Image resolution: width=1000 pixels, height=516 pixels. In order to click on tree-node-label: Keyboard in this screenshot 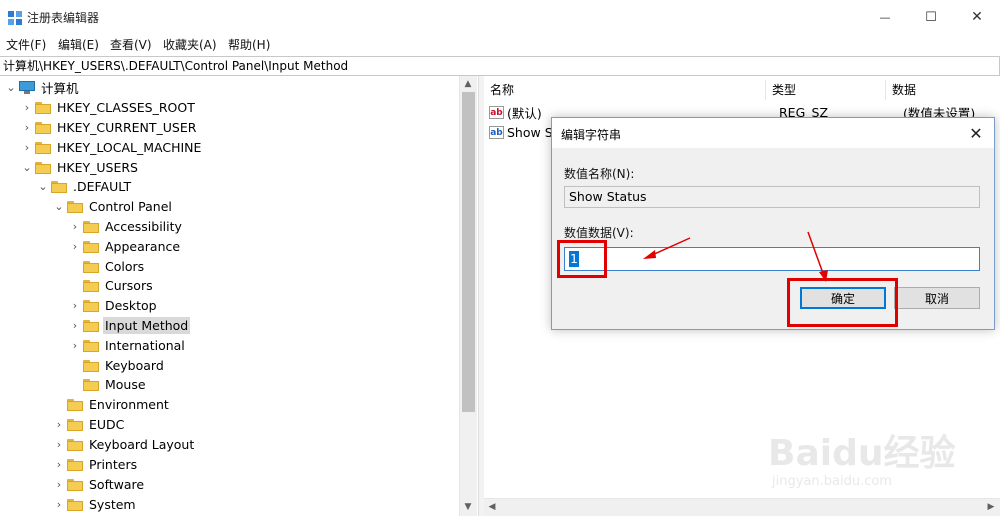, I will do `click(134, 365)`.